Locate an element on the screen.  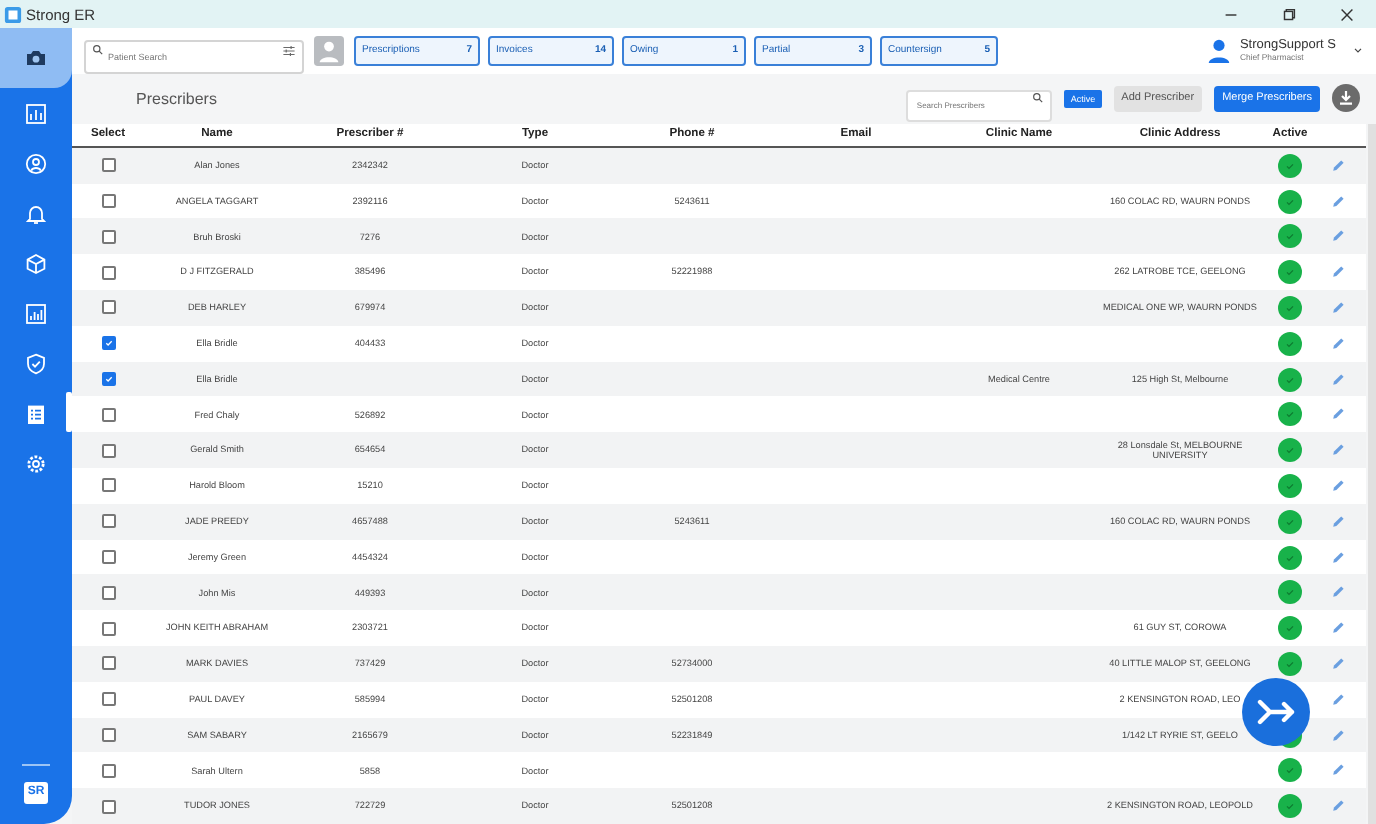
sidebar-item is located at coordinates (36, 58).